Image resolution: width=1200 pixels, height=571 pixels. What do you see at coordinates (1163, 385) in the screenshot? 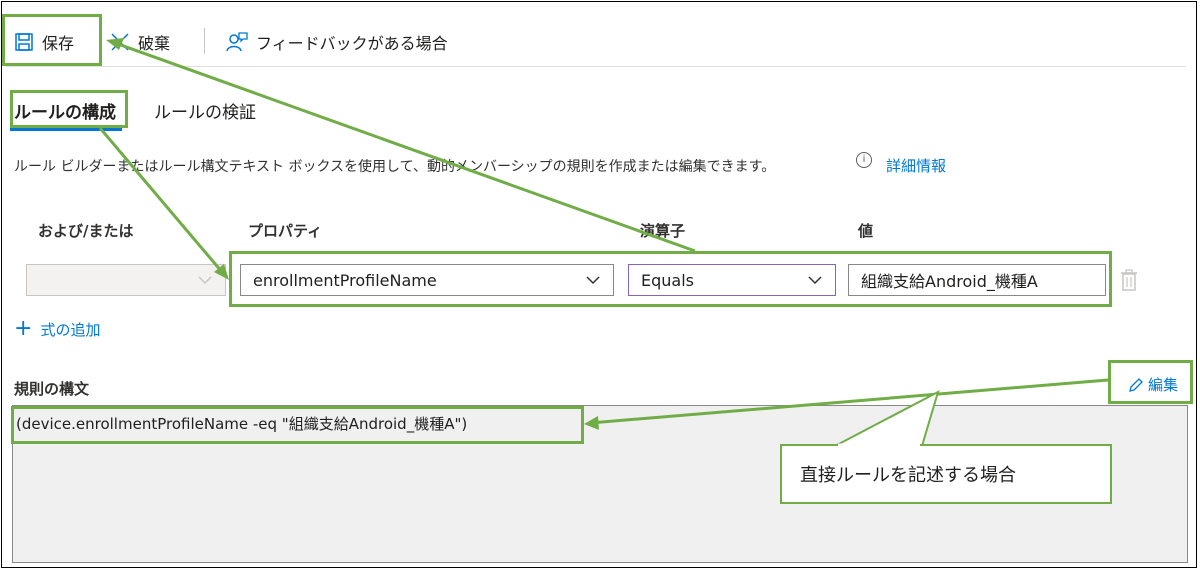
I see `edit-label: 編集` at bounding box center [1163, 385].